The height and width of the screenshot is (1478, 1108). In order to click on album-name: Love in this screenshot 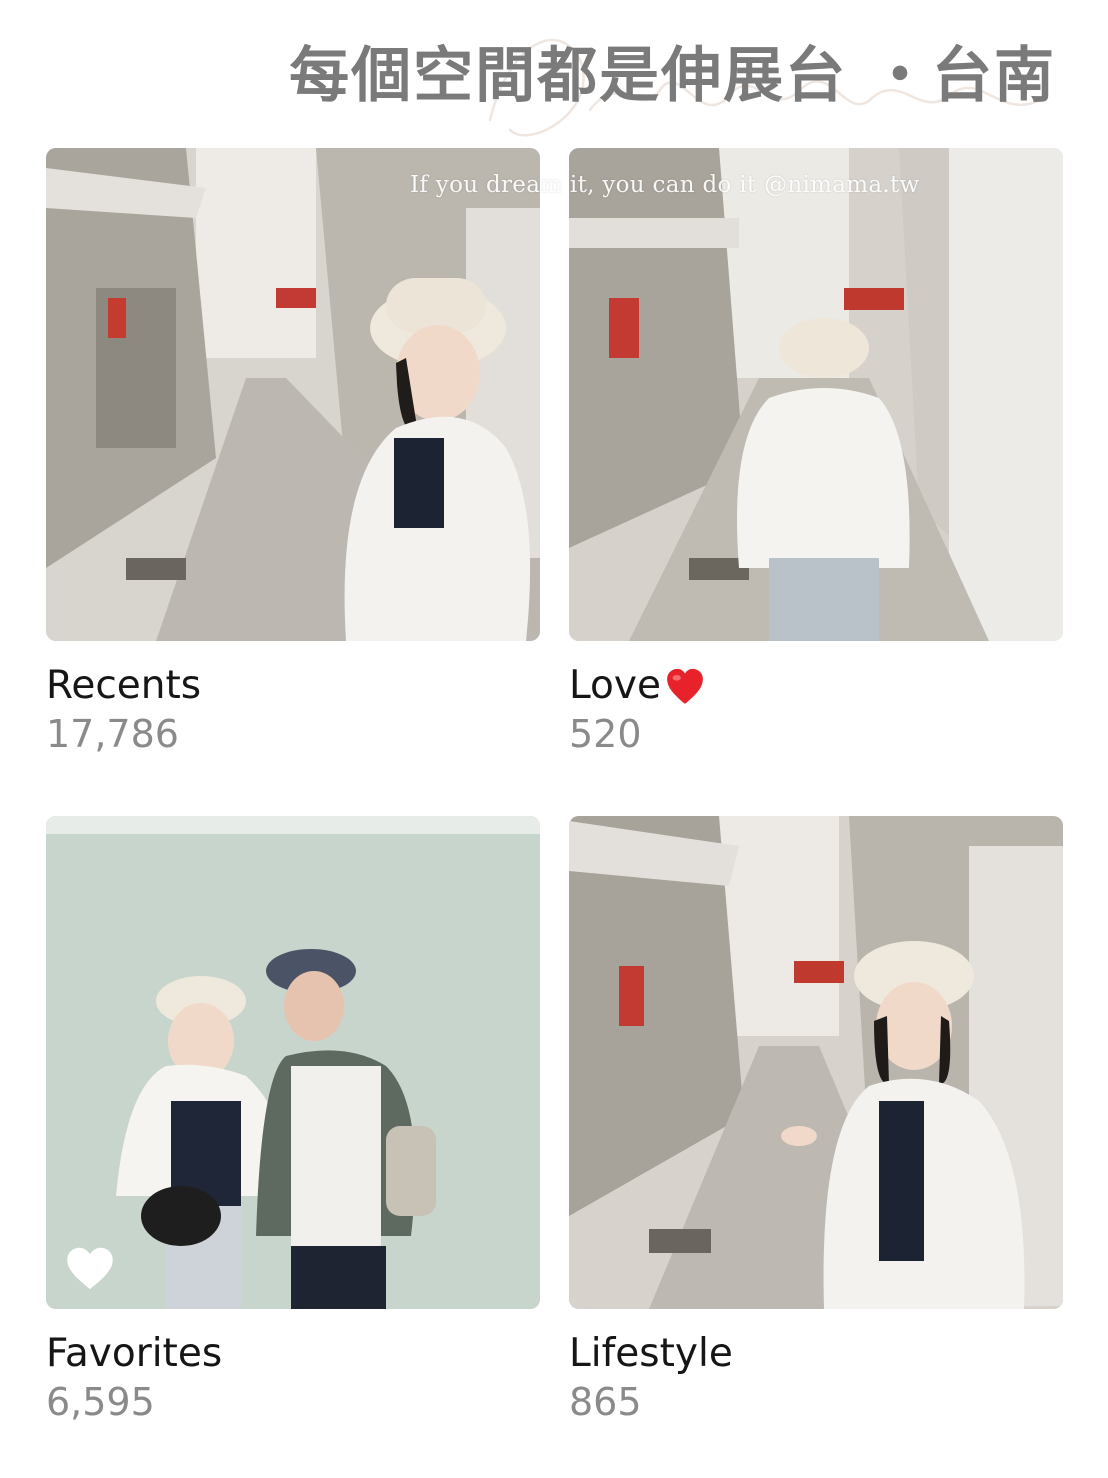, I will do `click(816, 686)`.